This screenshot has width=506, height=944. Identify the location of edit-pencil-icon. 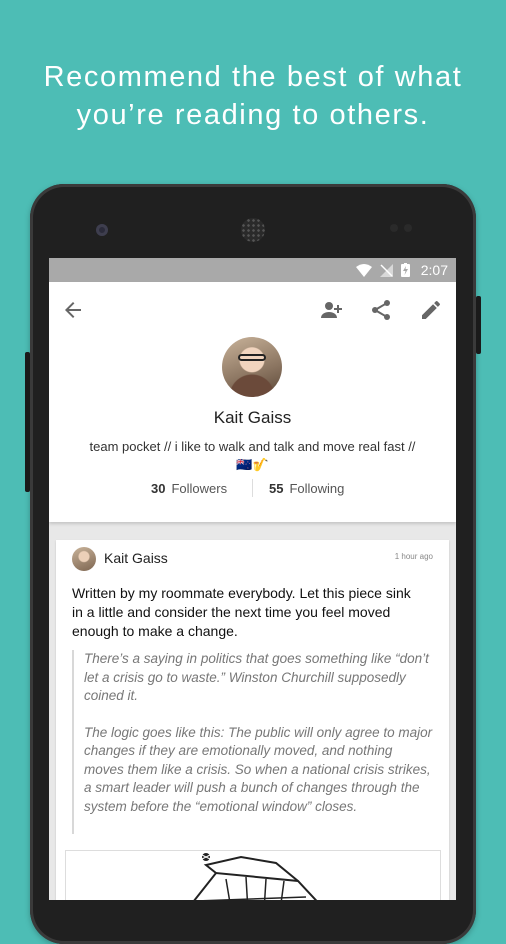
(431, 310).